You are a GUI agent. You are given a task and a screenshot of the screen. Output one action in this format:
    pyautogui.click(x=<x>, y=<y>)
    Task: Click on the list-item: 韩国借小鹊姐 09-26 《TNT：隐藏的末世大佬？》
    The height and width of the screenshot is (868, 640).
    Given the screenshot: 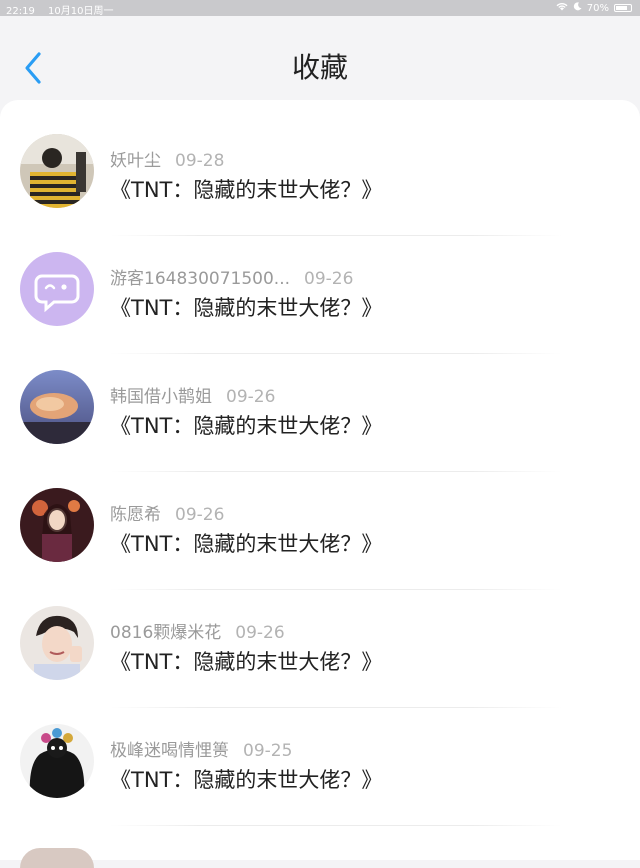 What is the action you would take?
    pyautogui.click(x=320, y=413)
    